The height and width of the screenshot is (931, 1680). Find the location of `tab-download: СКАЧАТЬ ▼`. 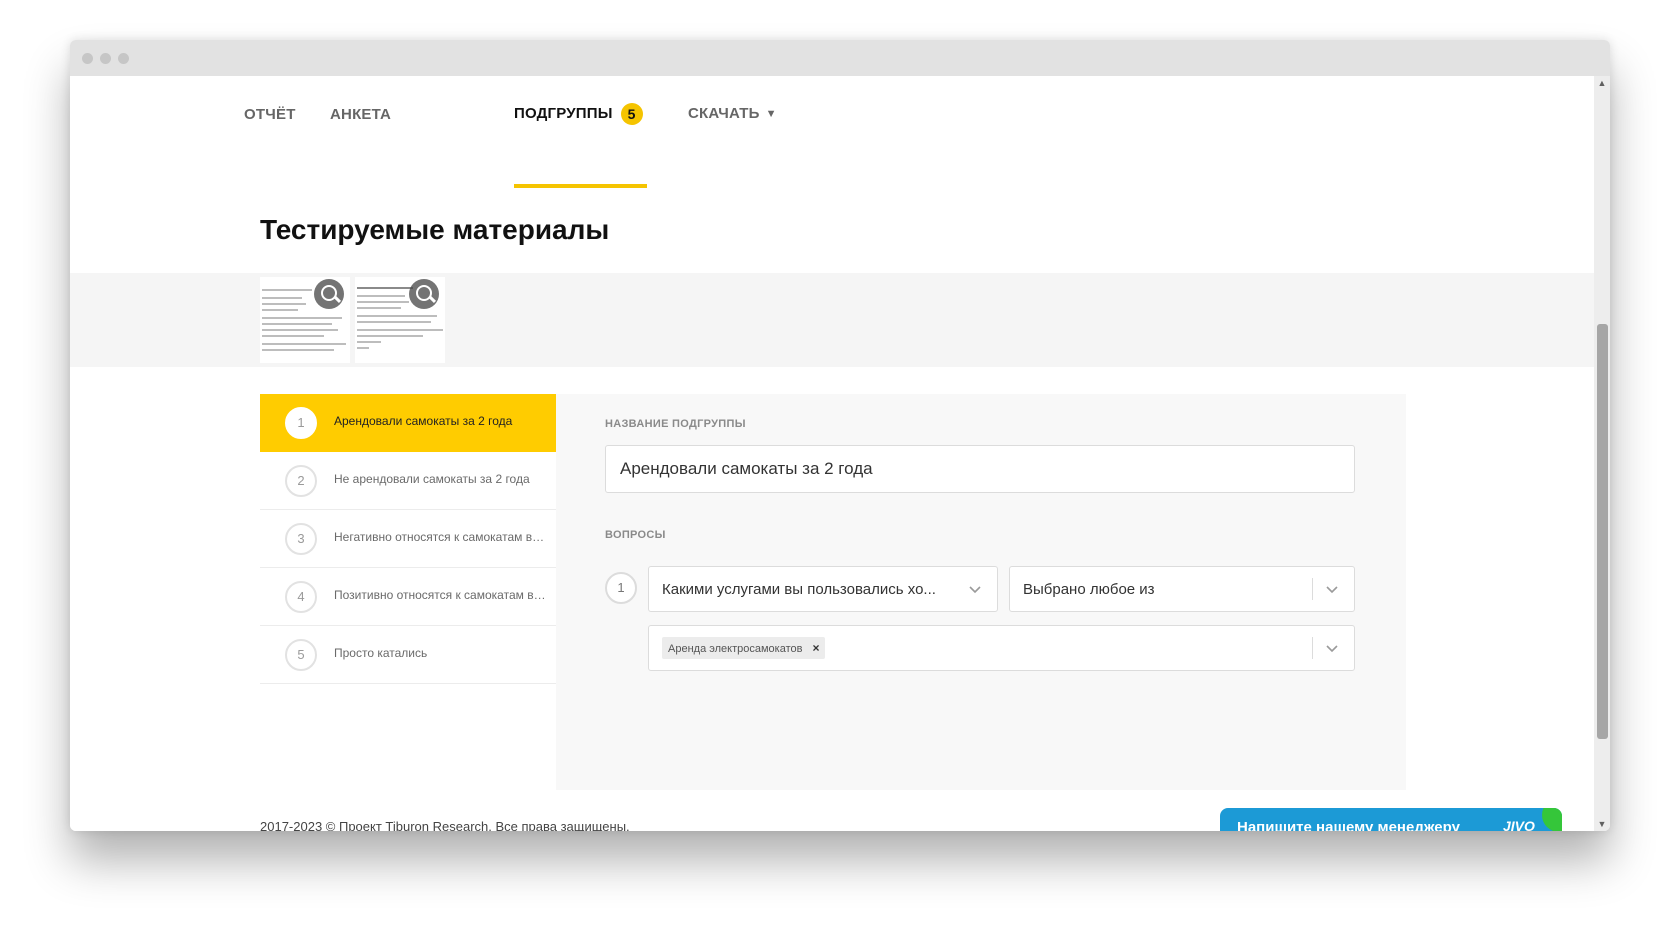

tab-download: СКАЧАТЬ ▼ is located at coordinates (732, 113).